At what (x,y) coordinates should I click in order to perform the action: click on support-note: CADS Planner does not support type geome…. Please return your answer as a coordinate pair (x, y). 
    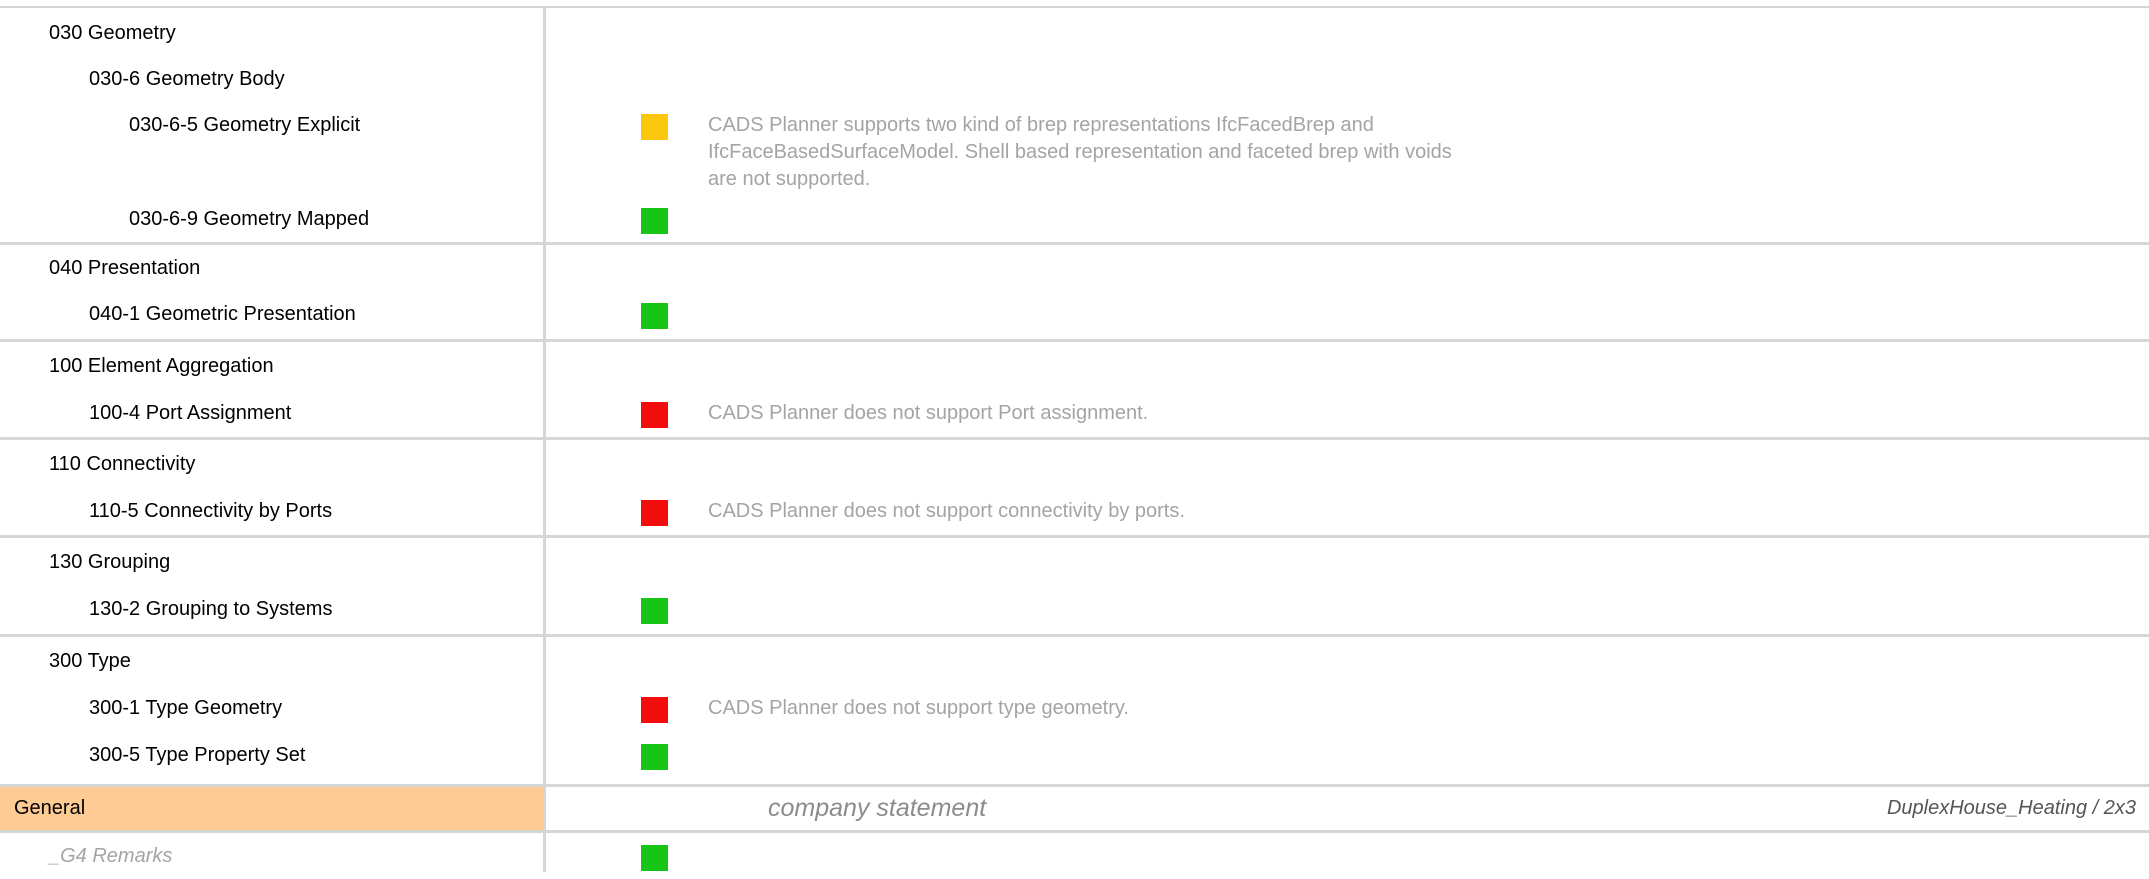
    Looking at the image, I should click on (918, 708).